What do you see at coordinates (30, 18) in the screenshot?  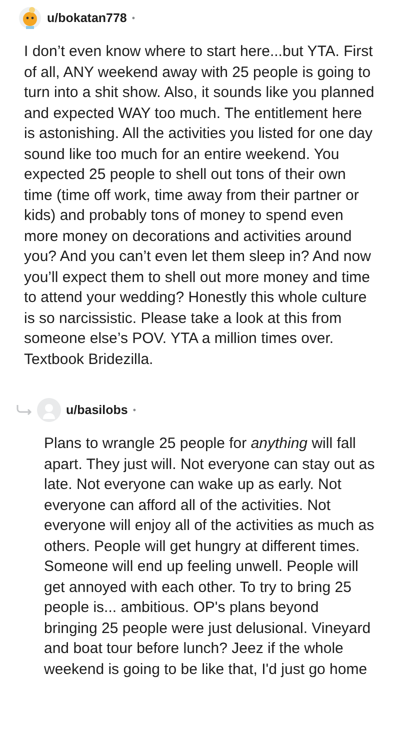 I see `avatar-icon` at bounding box center [30, 18].